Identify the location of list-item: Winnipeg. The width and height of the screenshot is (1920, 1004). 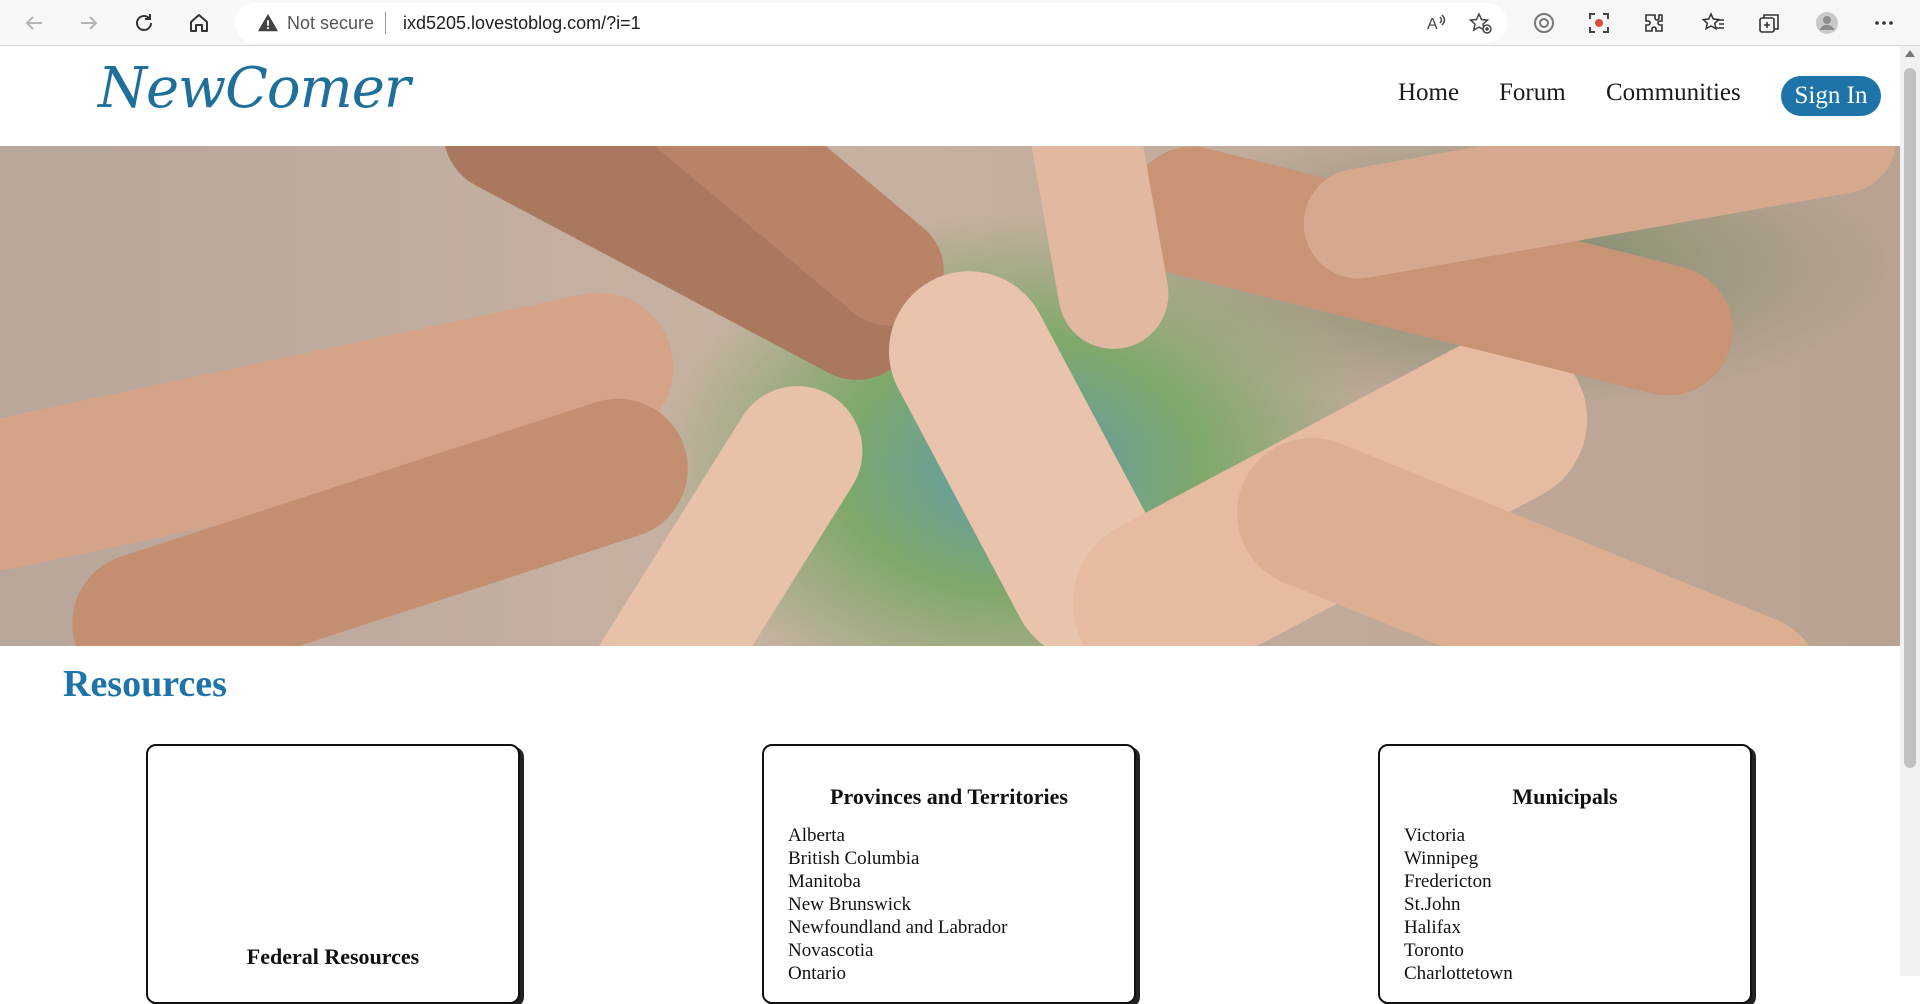
(1458, 858).